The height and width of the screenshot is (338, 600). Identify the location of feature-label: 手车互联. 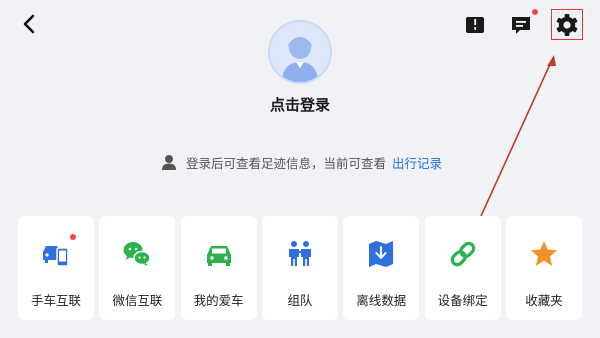
(55, 300).